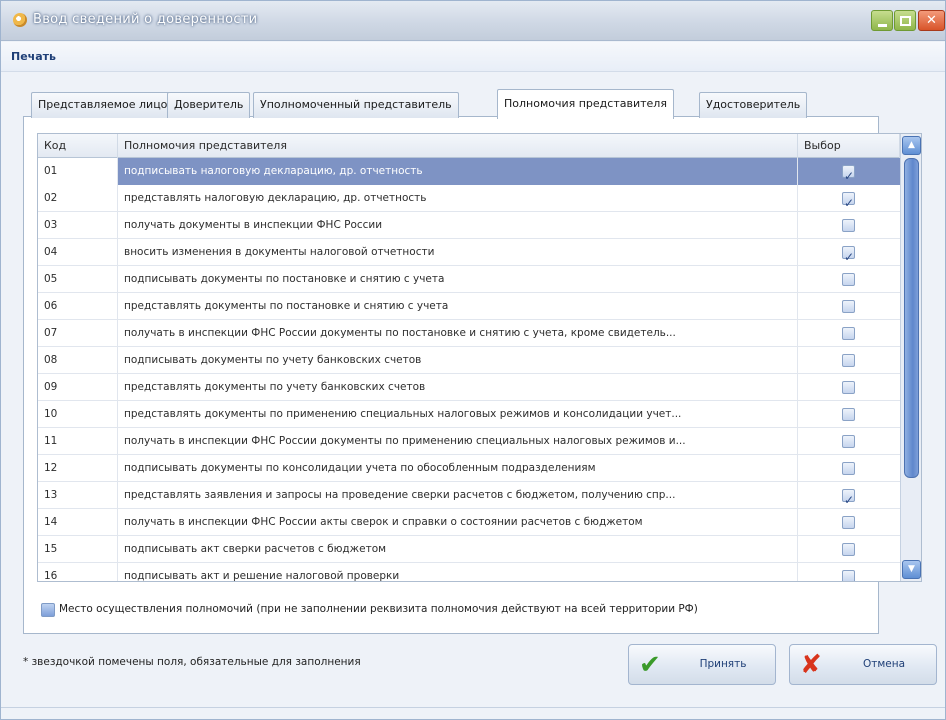 This screenshot has height=720, width=946. Describe the element at coordinates (48, 610) in the screenshot. I see `place-of-powers-checkbox` at that location.